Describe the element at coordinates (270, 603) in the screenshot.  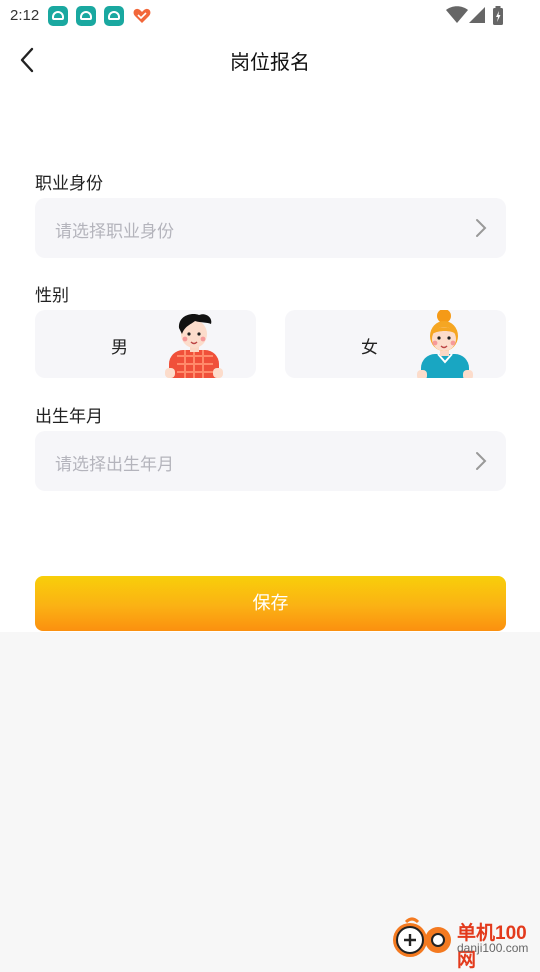
I see `save-button: 保存` at that location.